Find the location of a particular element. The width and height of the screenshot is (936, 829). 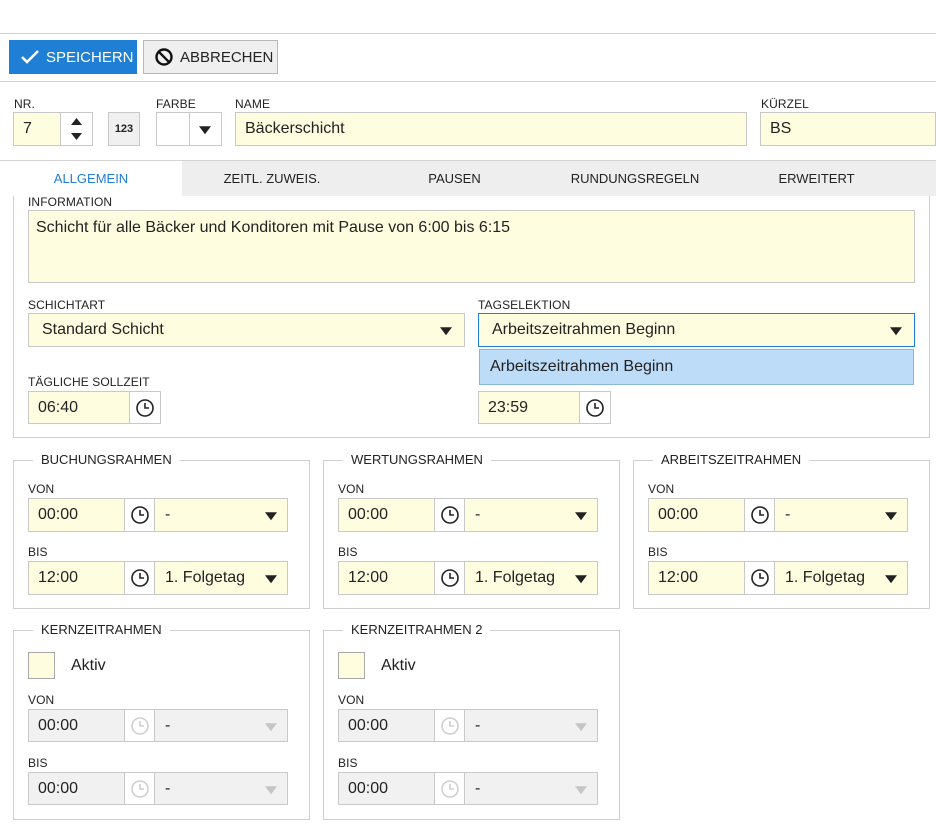

tab-rundungsregeln: RUNDUNGSREGELN is located at coordinates (635, 178).